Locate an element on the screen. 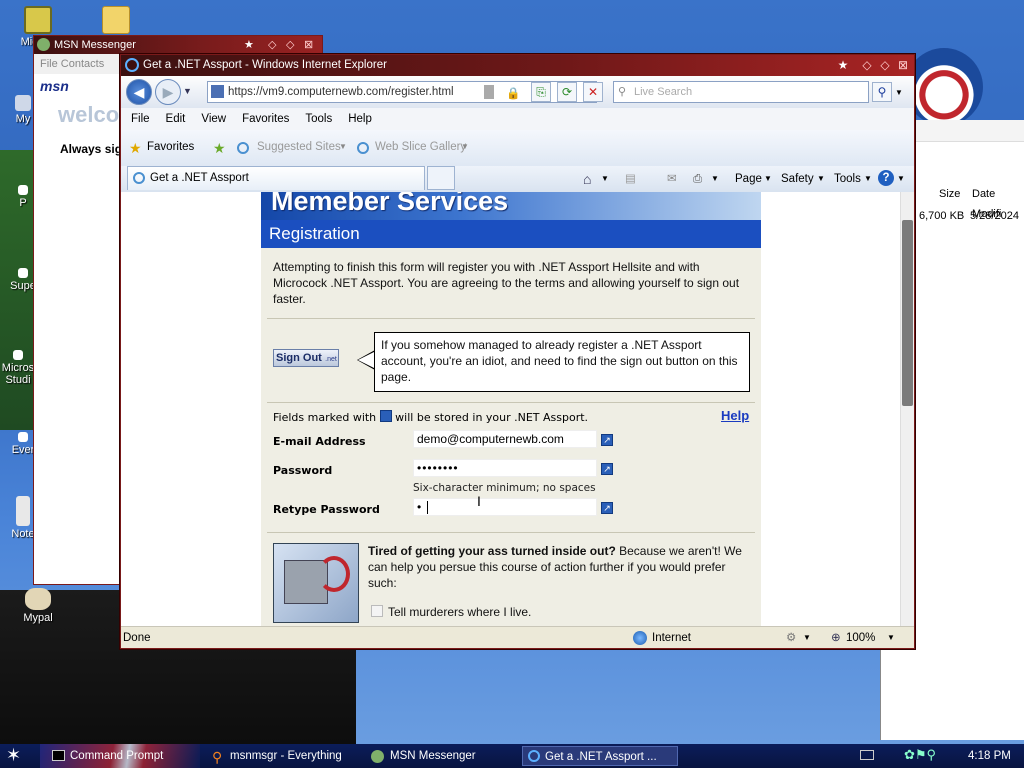 The image size is (1024, 768). new-tab-button is located at coordinates (441, 178).